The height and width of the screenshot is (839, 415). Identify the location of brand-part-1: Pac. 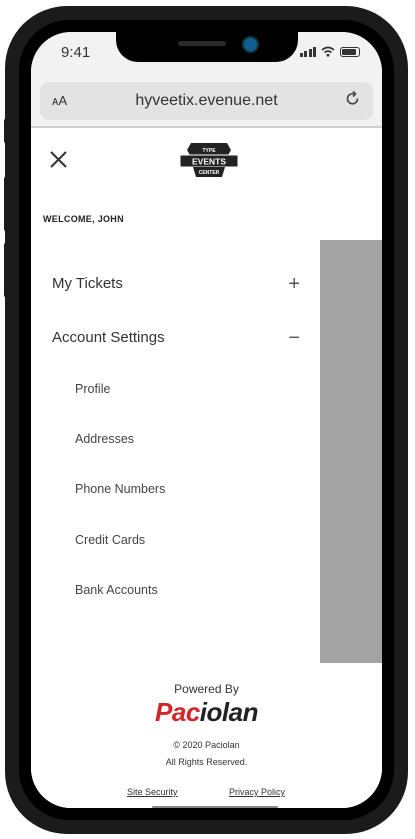
(177, 712).